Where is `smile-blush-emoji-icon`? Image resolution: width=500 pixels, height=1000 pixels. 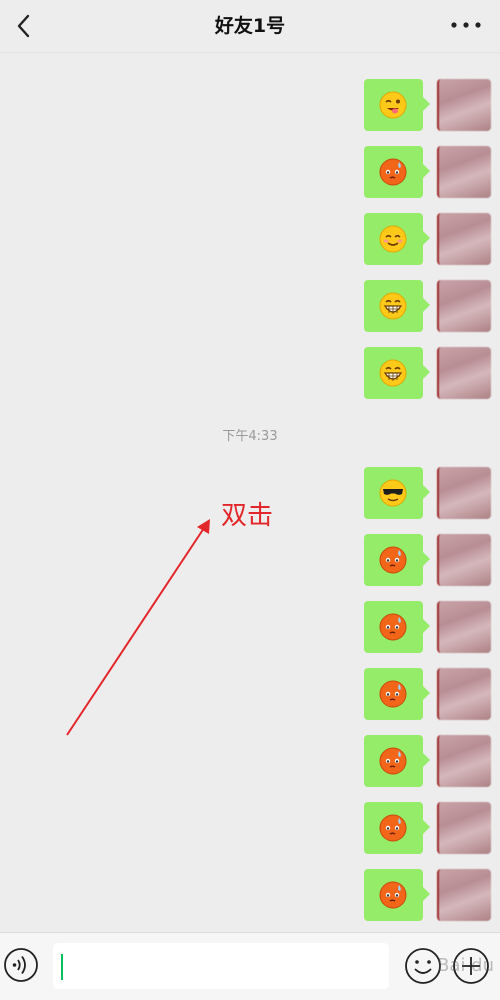 smile-blush-emoji-icon is located at coordinates (393, 239).